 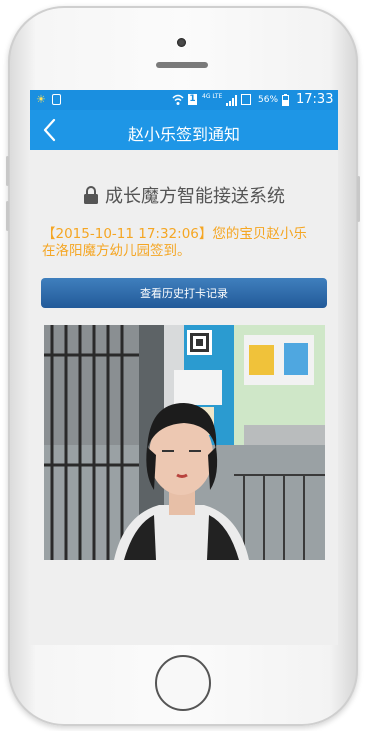 I want to click on header-bar: 赵小乐签到通知, so click(x=184, y=130).